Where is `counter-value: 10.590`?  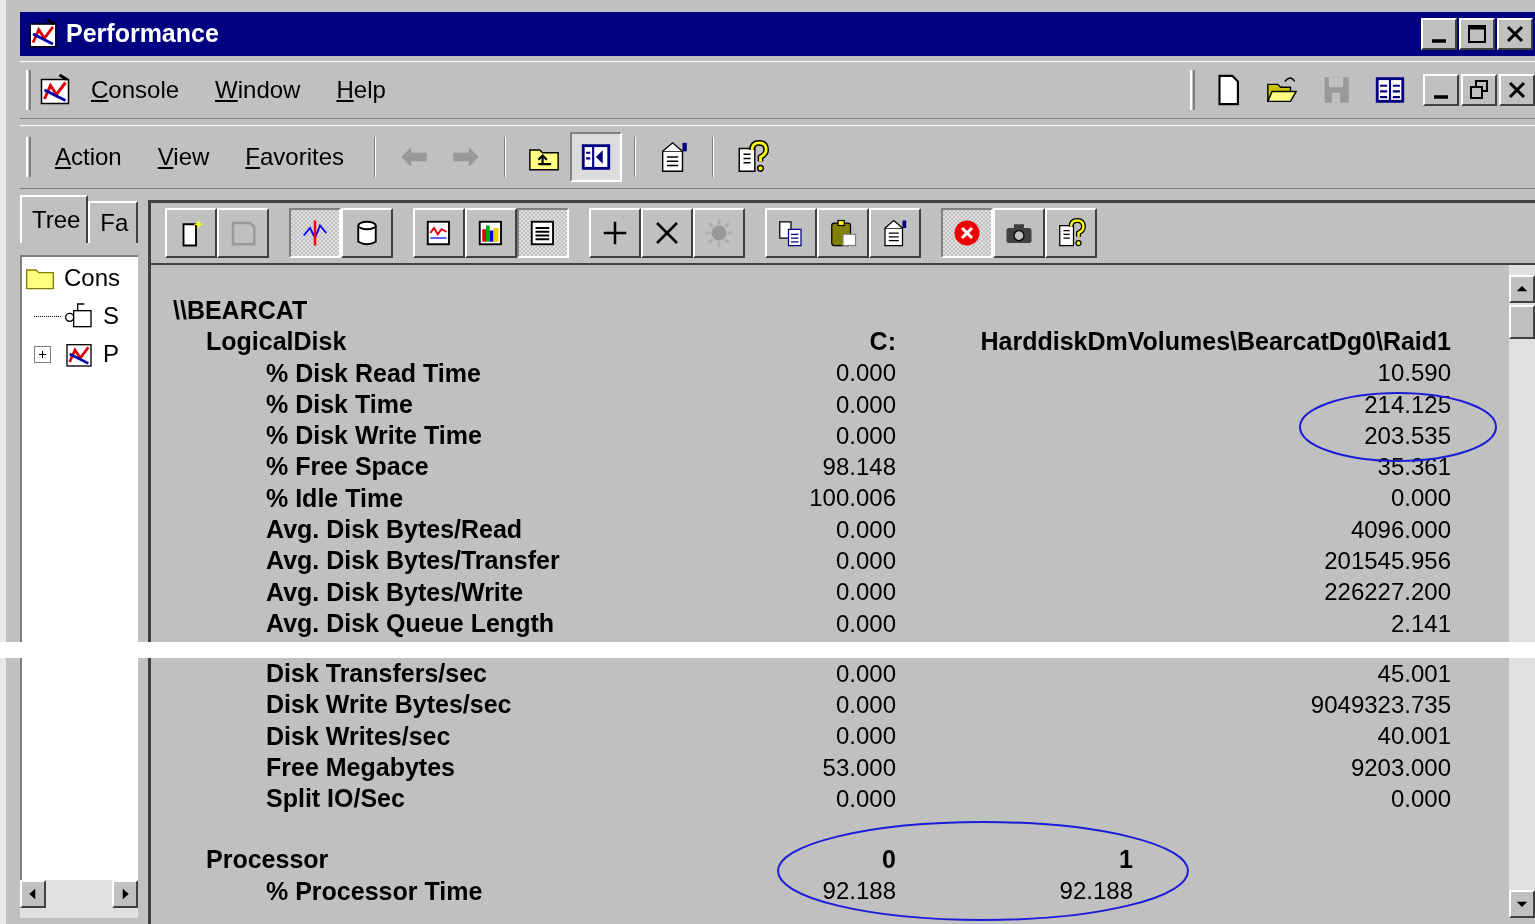 counter-value: 10.590 is located at coordinates (1414, 373).